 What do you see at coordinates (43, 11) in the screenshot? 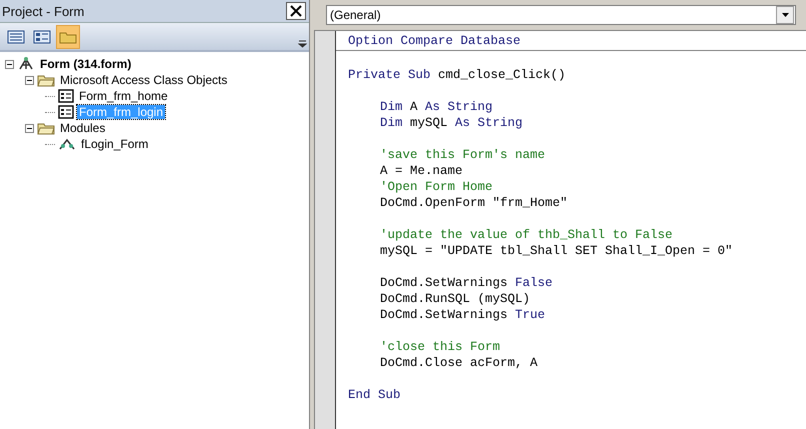
I see `panel-title: Project - Form` at bounding box center [43, 11].